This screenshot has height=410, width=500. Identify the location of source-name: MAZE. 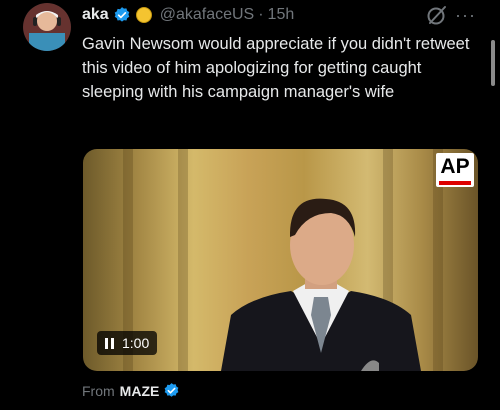
(140, 391).